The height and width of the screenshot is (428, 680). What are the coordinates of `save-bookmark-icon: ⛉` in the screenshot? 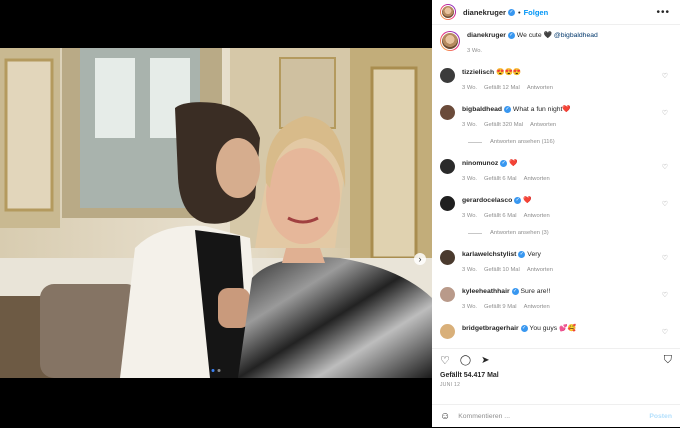 It's located at (668, 360).